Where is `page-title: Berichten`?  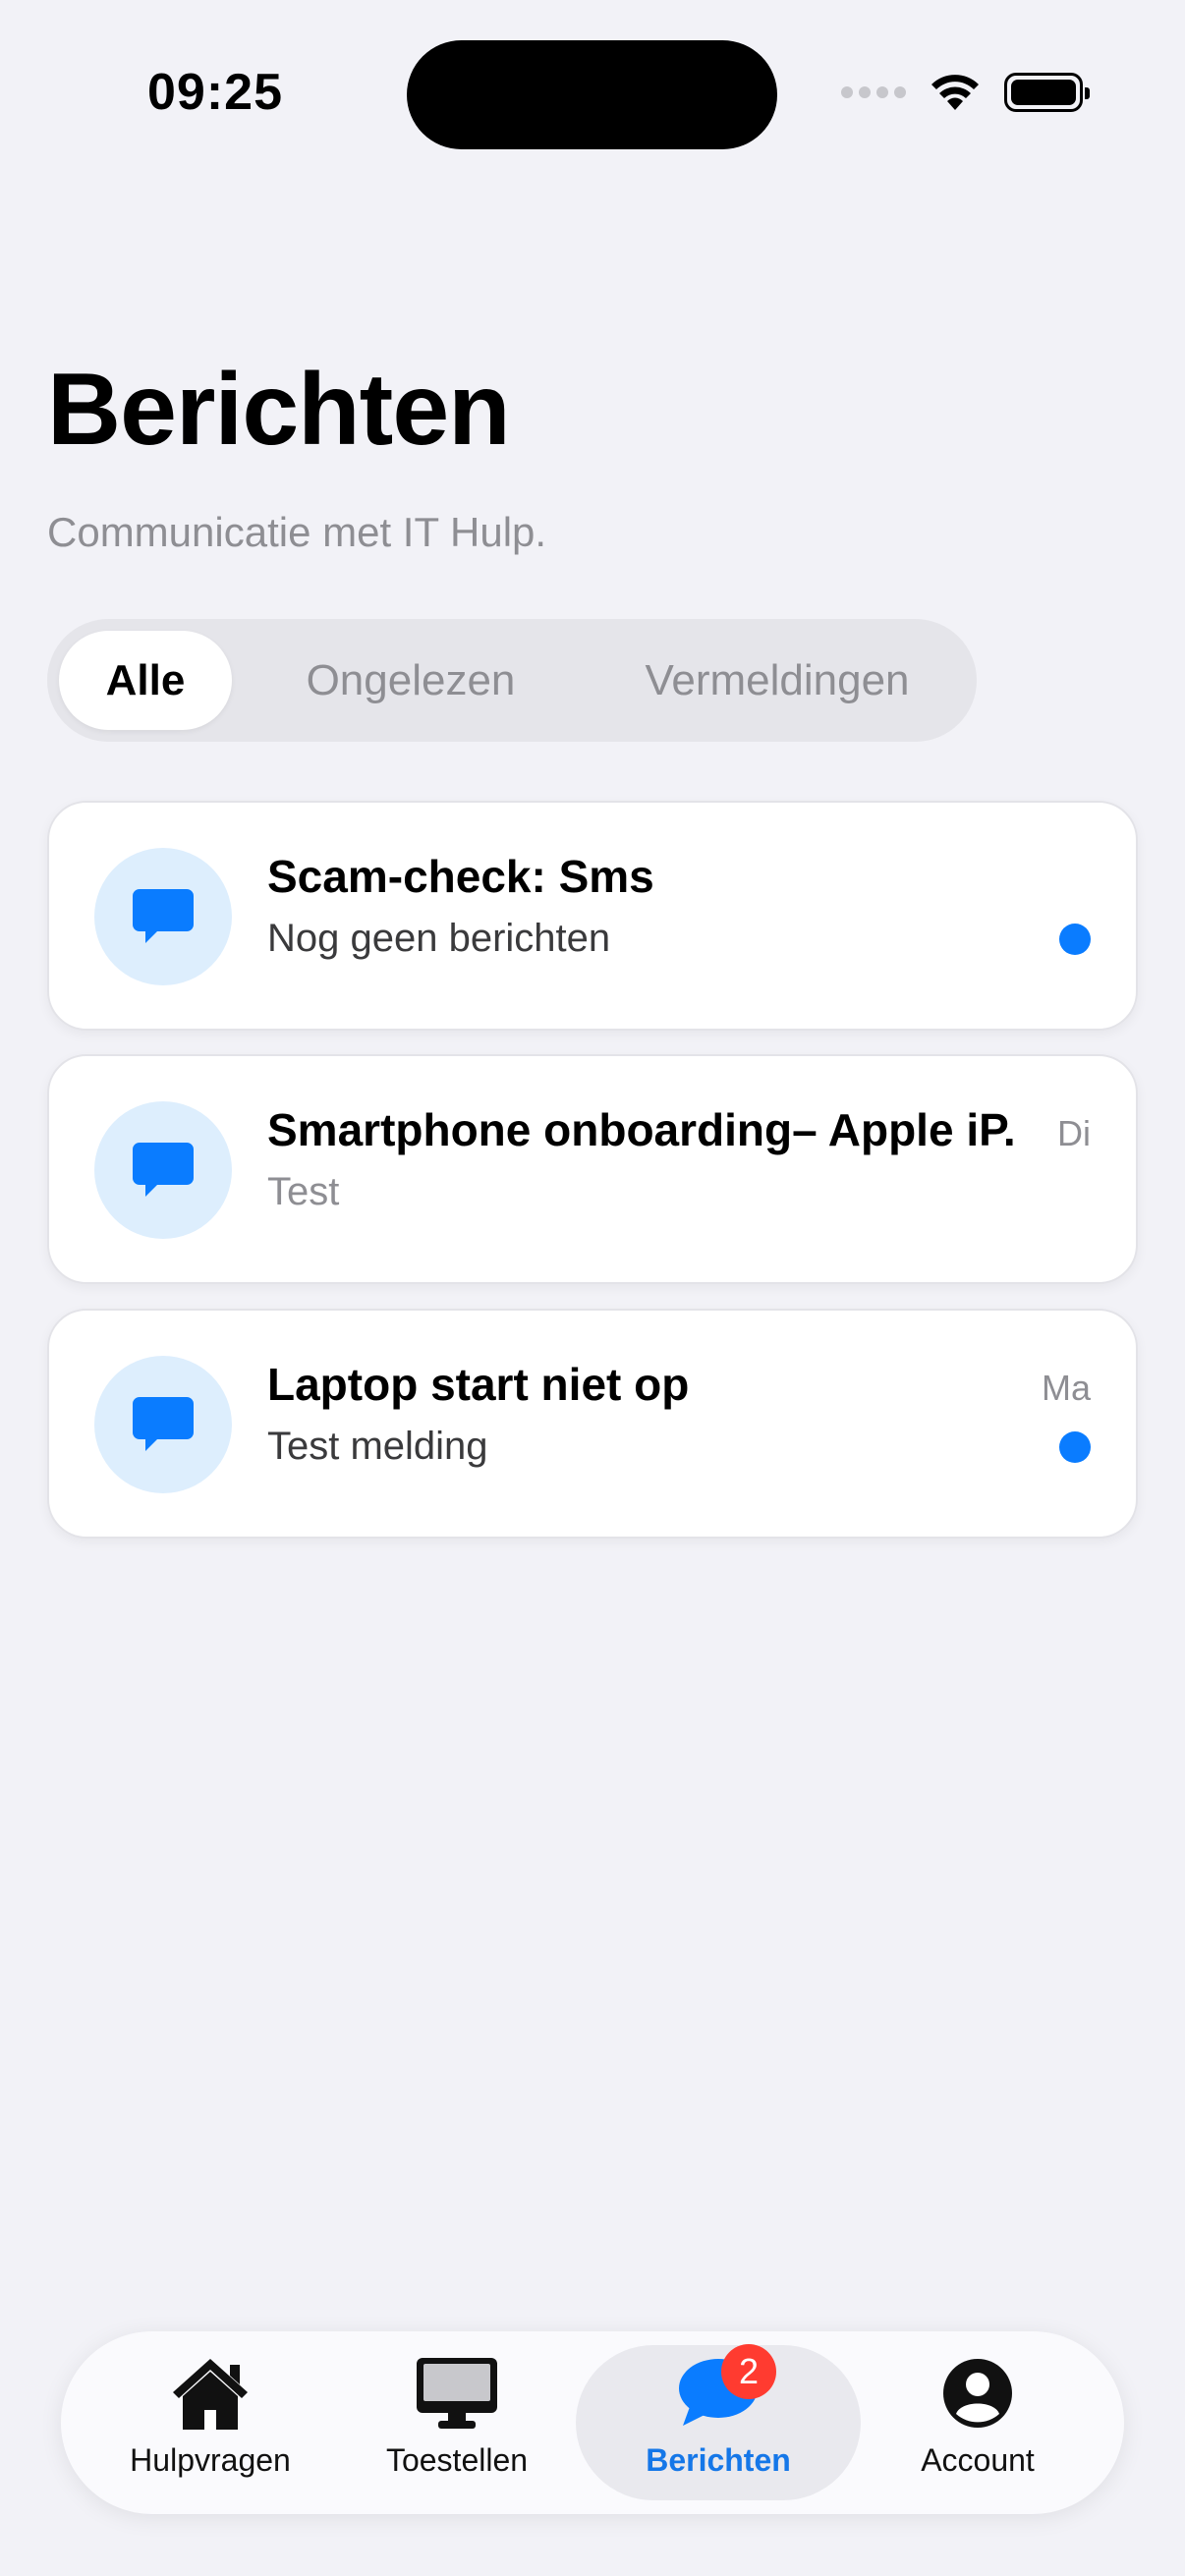
page-title: Berichten is located at coordinates (279, 410).